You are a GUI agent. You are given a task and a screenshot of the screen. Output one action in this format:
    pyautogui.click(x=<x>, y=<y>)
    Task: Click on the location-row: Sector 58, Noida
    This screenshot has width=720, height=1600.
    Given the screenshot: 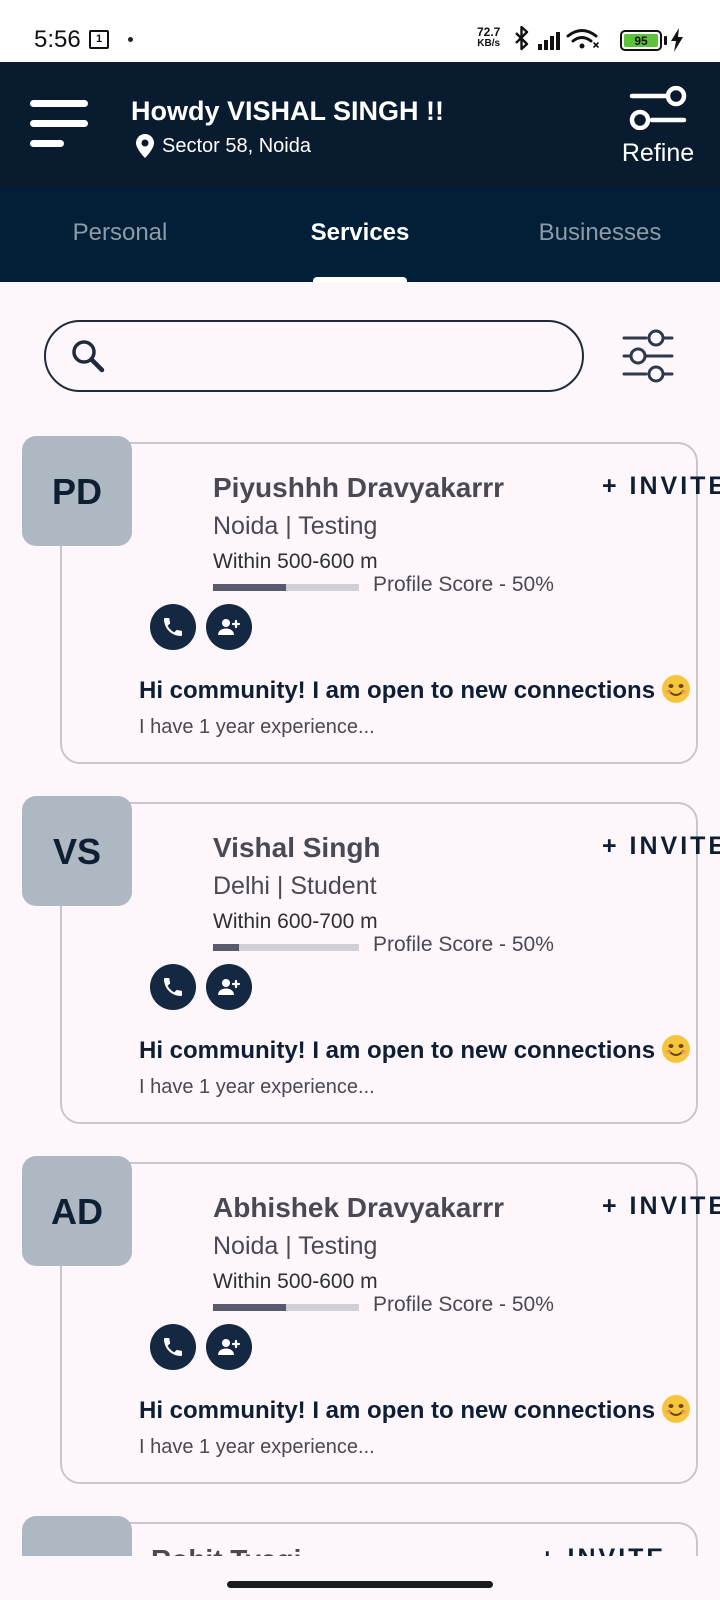 What is the action you would take?
    pyautogui.click(x=223, y=146)
    